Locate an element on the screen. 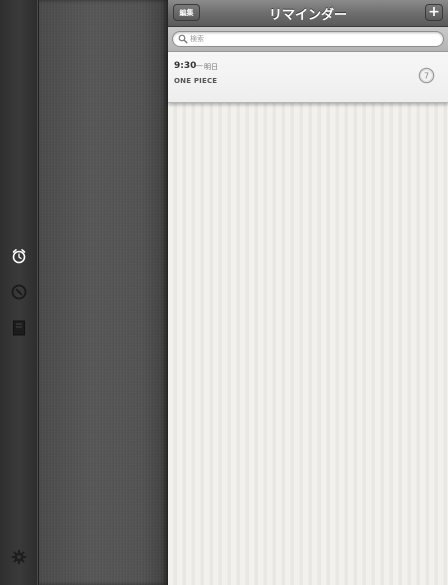  navigation-bar: 編集 リマインダー + is located at coordinates (308, 13).